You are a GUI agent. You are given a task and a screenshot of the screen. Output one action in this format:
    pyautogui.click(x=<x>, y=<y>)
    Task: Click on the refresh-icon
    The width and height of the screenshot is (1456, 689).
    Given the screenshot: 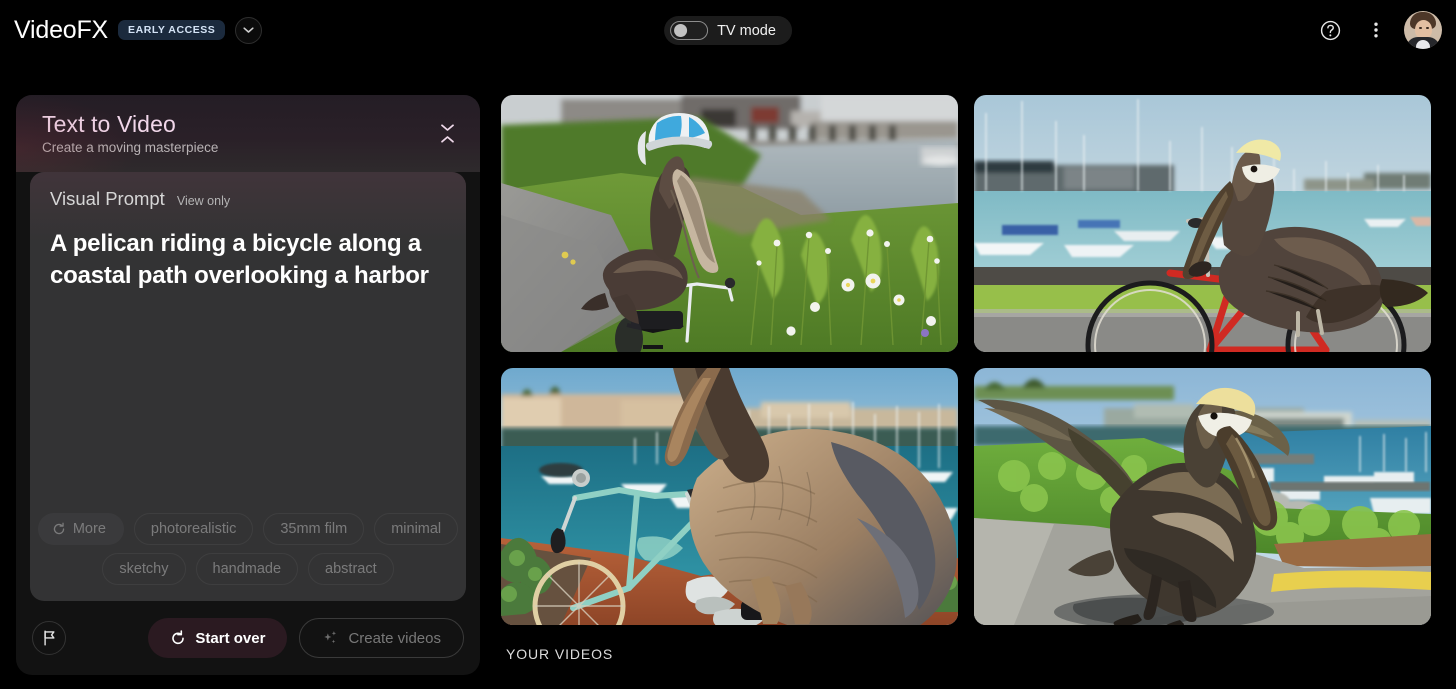 What is the action you would take?
    pyautogui.click(x=59, y=528)
    